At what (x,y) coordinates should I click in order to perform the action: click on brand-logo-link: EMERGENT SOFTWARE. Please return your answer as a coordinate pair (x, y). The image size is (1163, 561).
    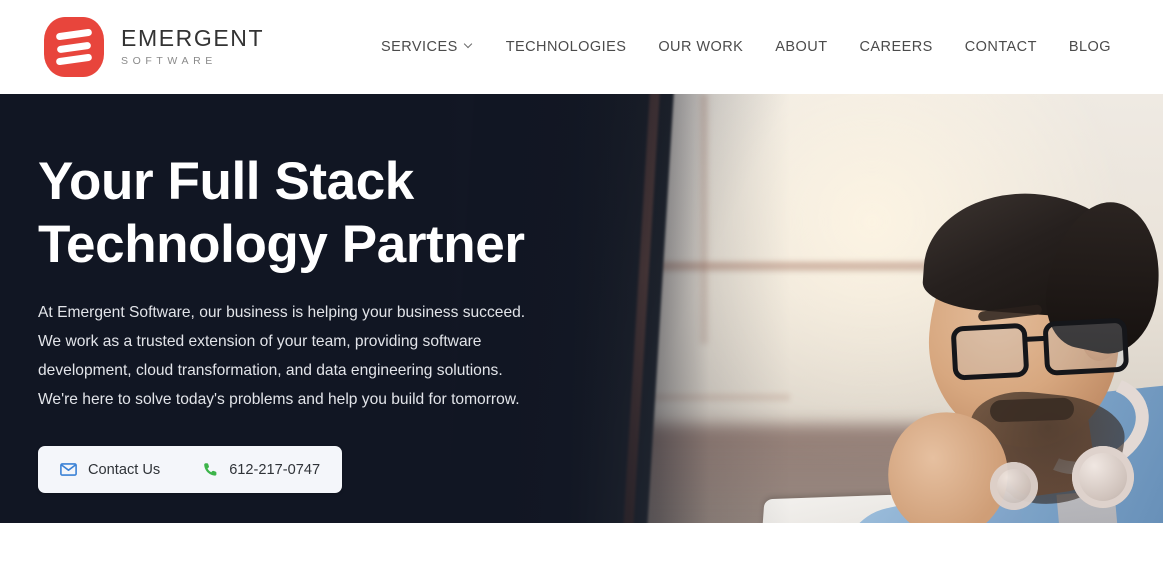
    Looking at the image, I should click on (154, 47).